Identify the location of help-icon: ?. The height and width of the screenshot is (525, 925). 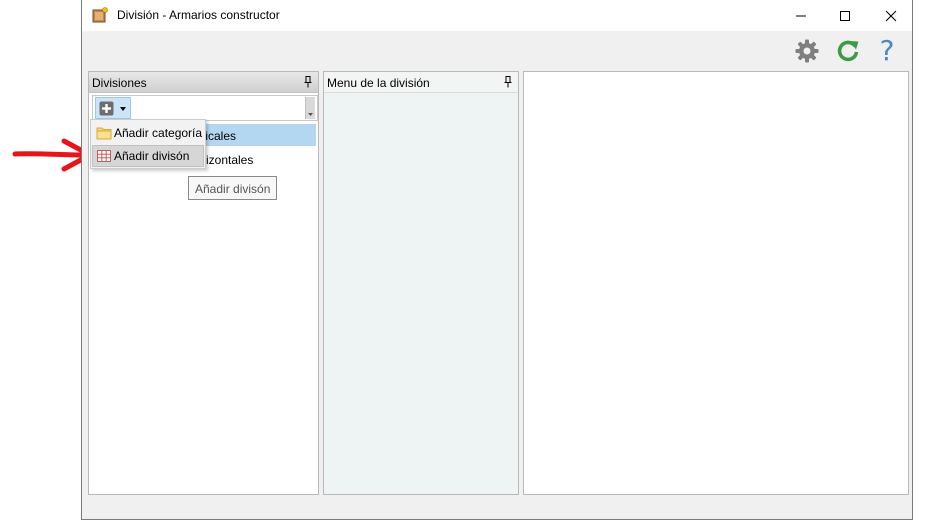
(887, 51).